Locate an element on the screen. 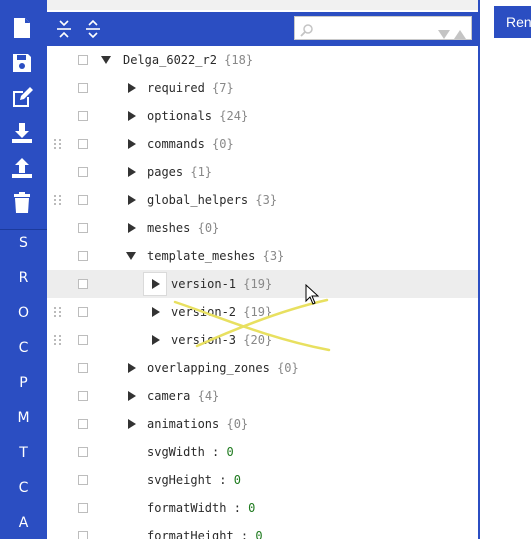 This screenshot has height=539, width=531. left-toolbar: S R O C P M T C A is located at coordinates (23, 269).